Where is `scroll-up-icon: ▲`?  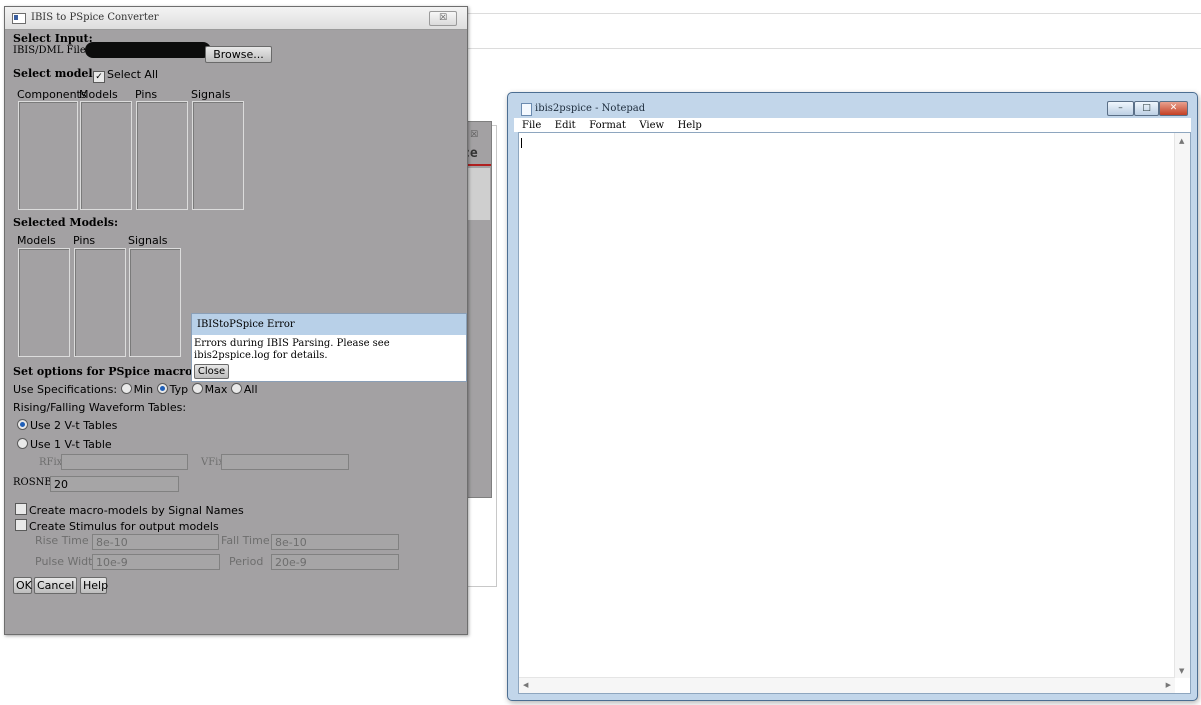 scroll-up-icon: ▲ is located at coordinates (1181, 141).